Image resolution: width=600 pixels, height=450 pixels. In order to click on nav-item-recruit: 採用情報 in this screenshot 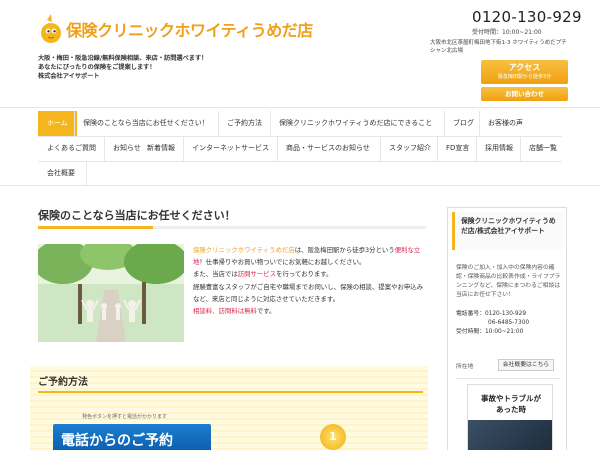, I will do `click(499, 148)`.